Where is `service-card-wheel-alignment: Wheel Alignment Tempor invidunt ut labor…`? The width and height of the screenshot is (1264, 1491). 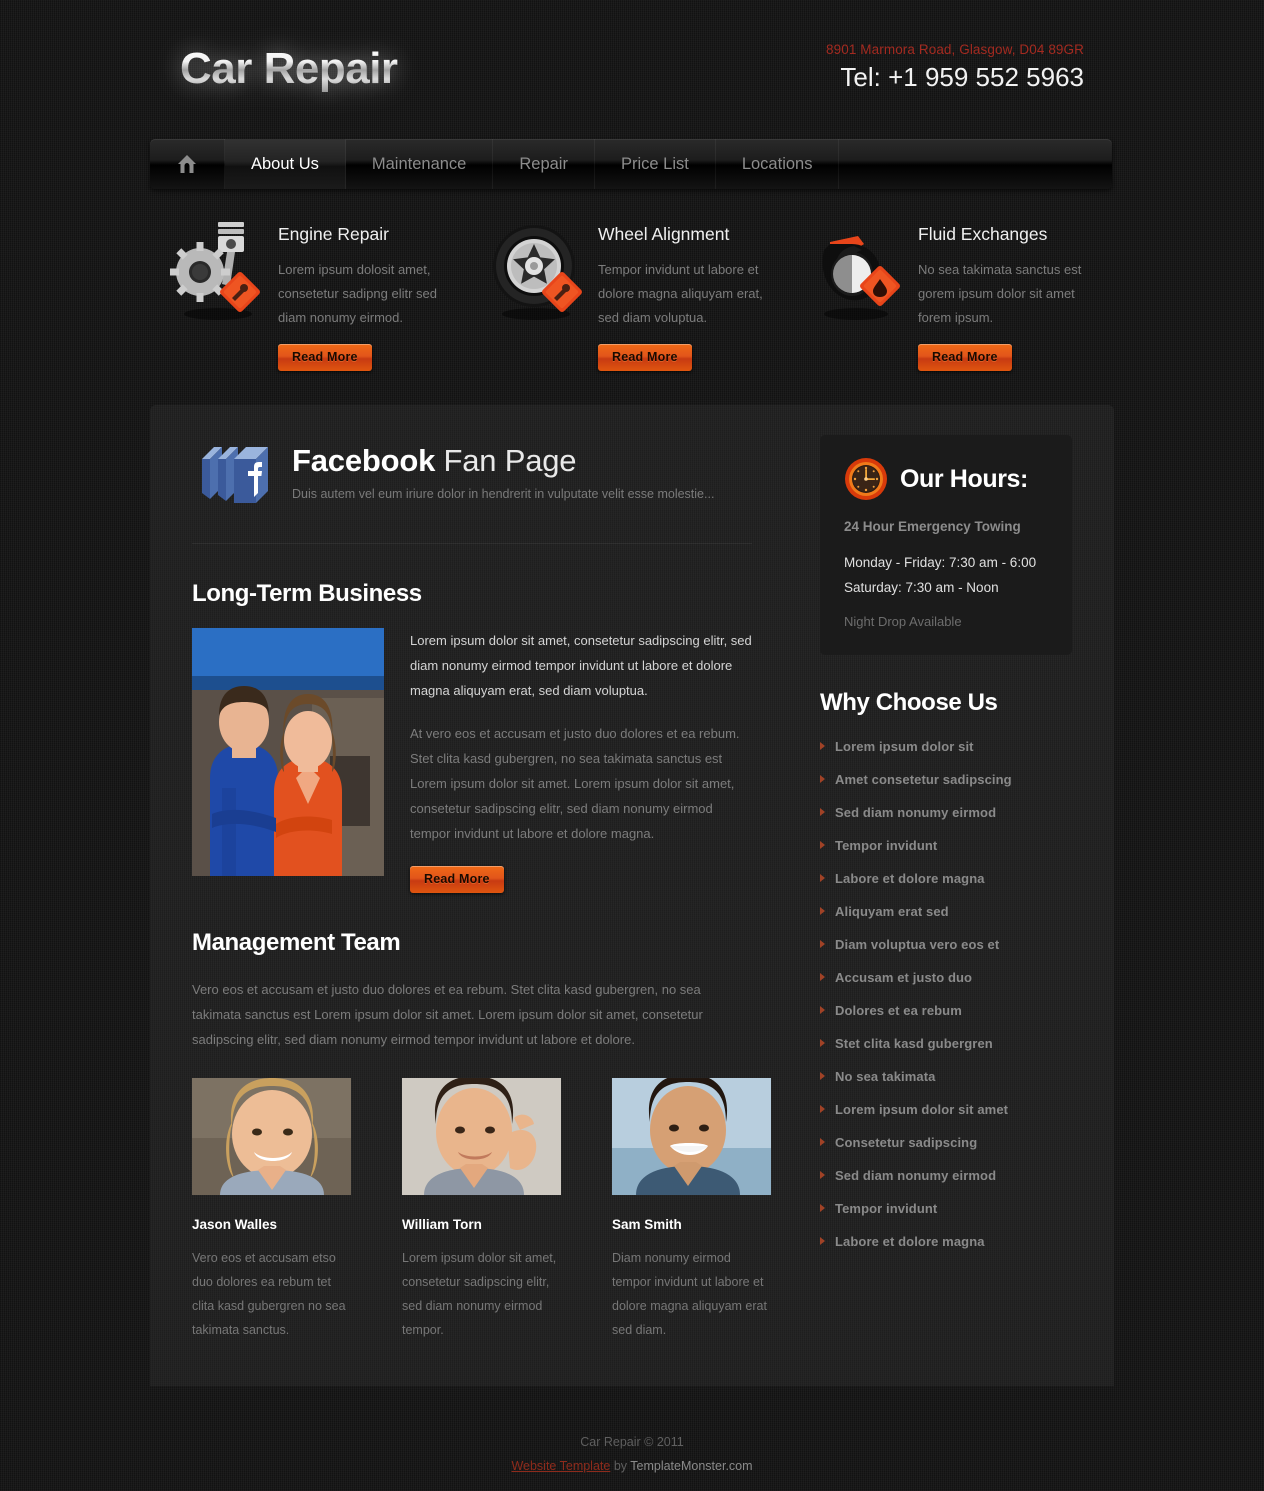
service-card-wheel-alignment: Wheel Alignment Tempor invidunt ut labor… is located at coordinates (630, 292).